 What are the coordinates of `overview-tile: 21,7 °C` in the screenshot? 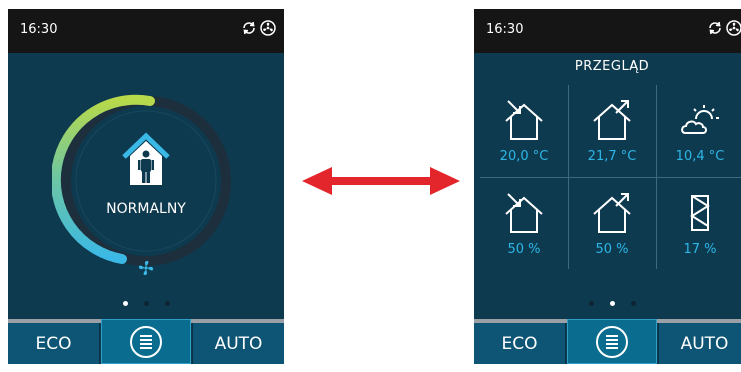 It's located at (612, 131).